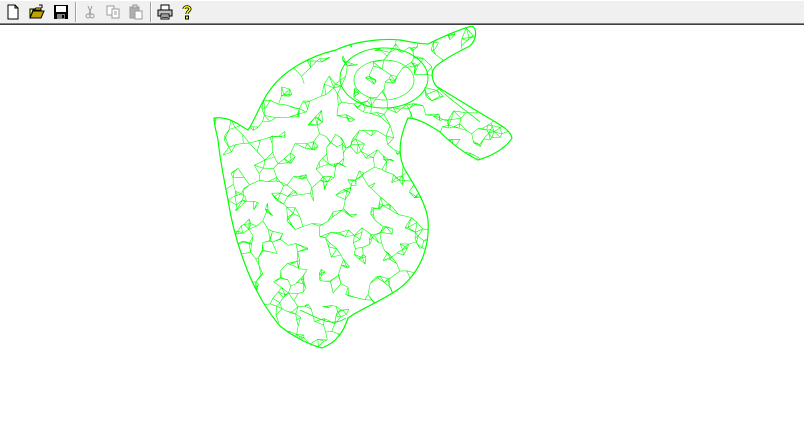 Image resolution: width=804 pixels, height=432 pixels. I want to click on new-button, so click(13, 12).